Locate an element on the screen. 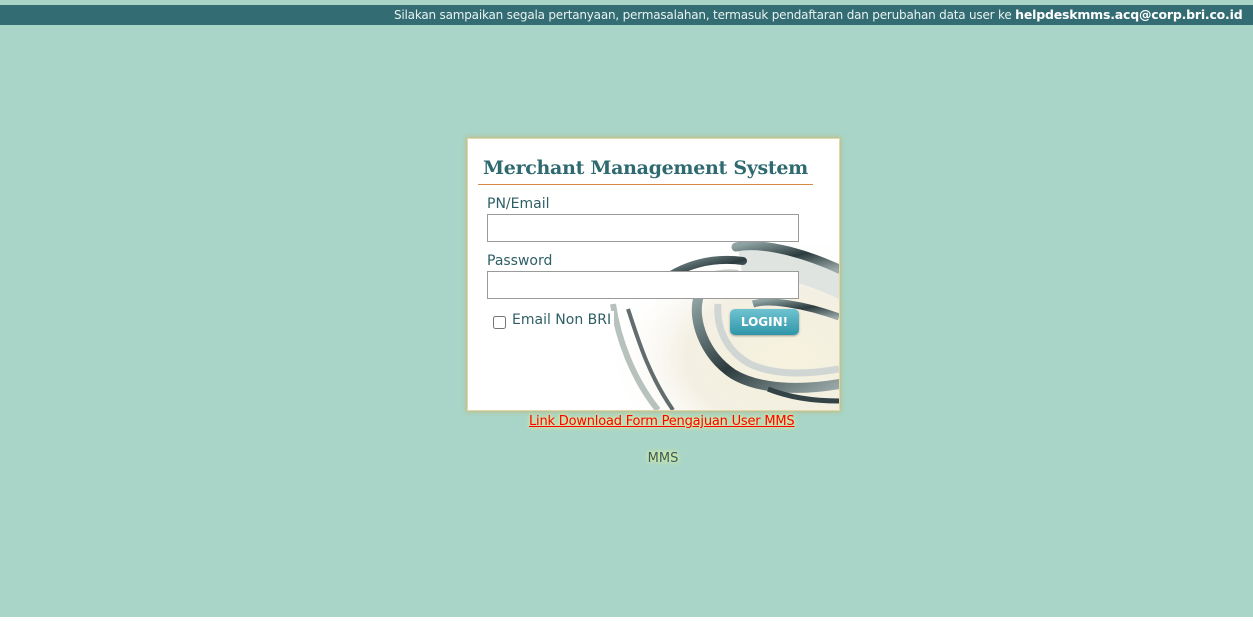 This screenshot has width=1253, height=621. password-input is located at coordinates (643, 285).